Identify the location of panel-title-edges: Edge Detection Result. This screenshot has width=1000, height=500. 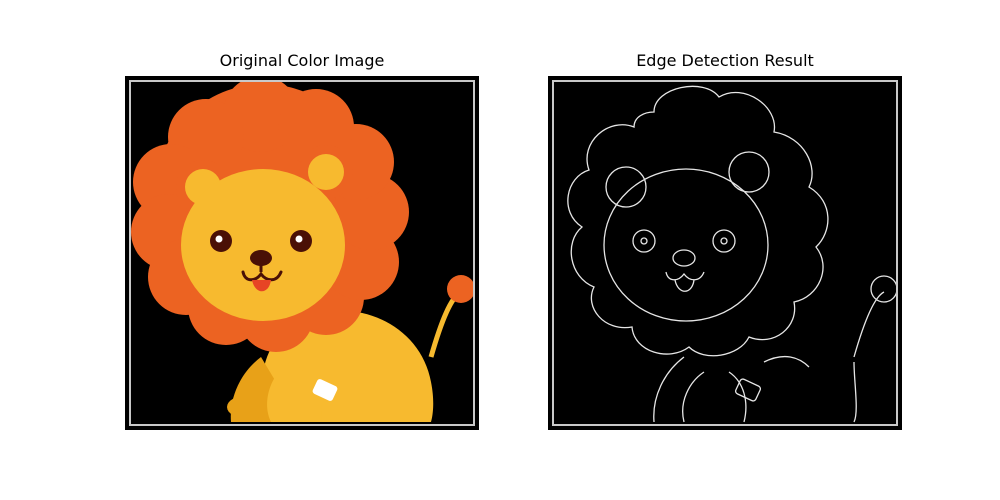
(725, 60).